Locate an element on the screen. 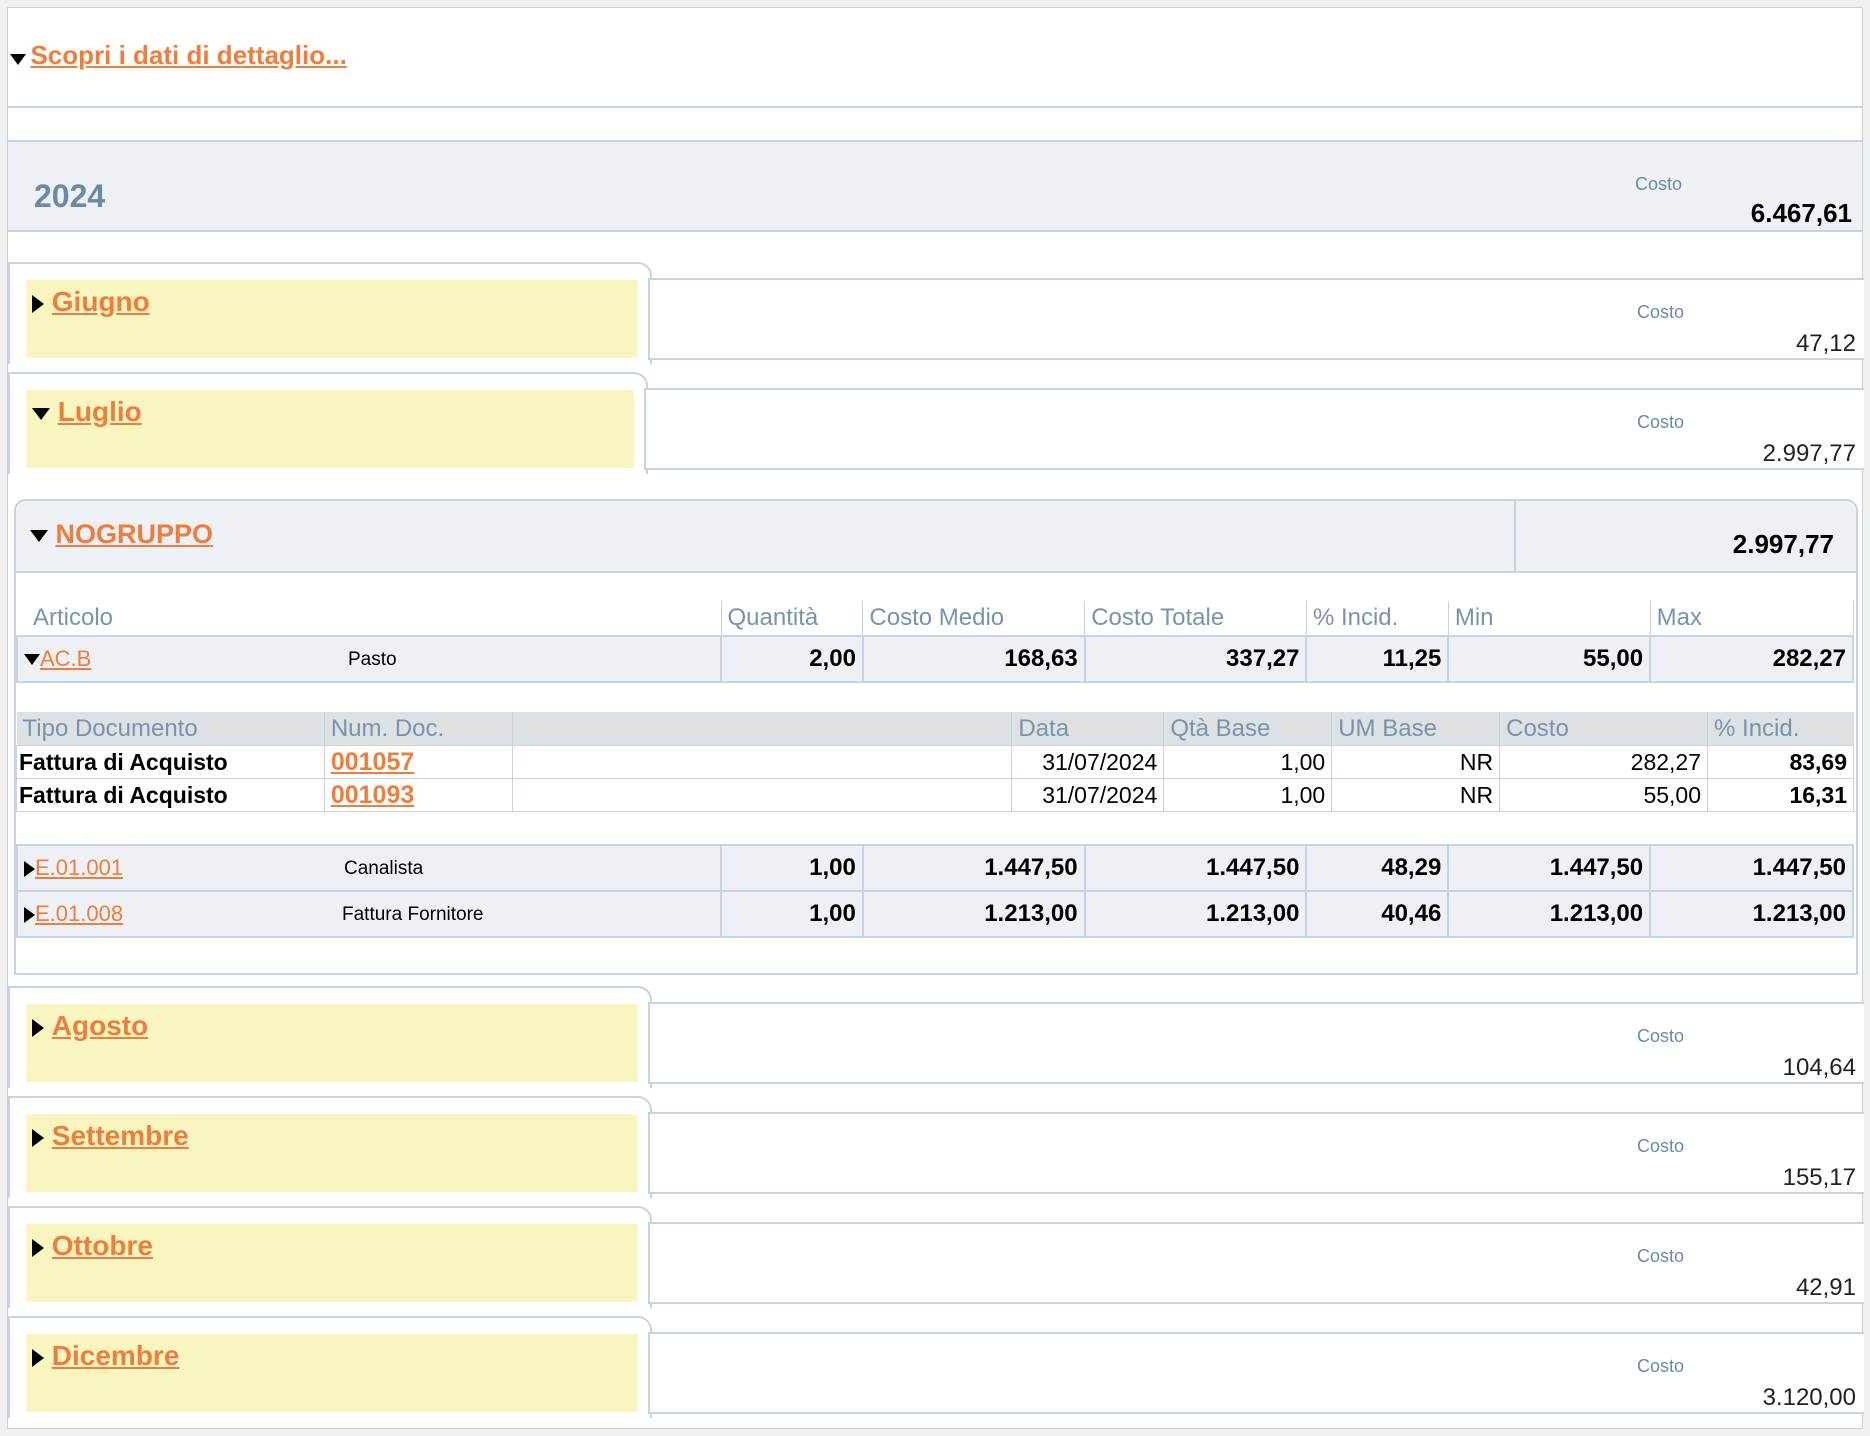 The width and height of the screenshot is (1870, 1436). cost-value: 155,17 is located at coordinates (1819, 1177).